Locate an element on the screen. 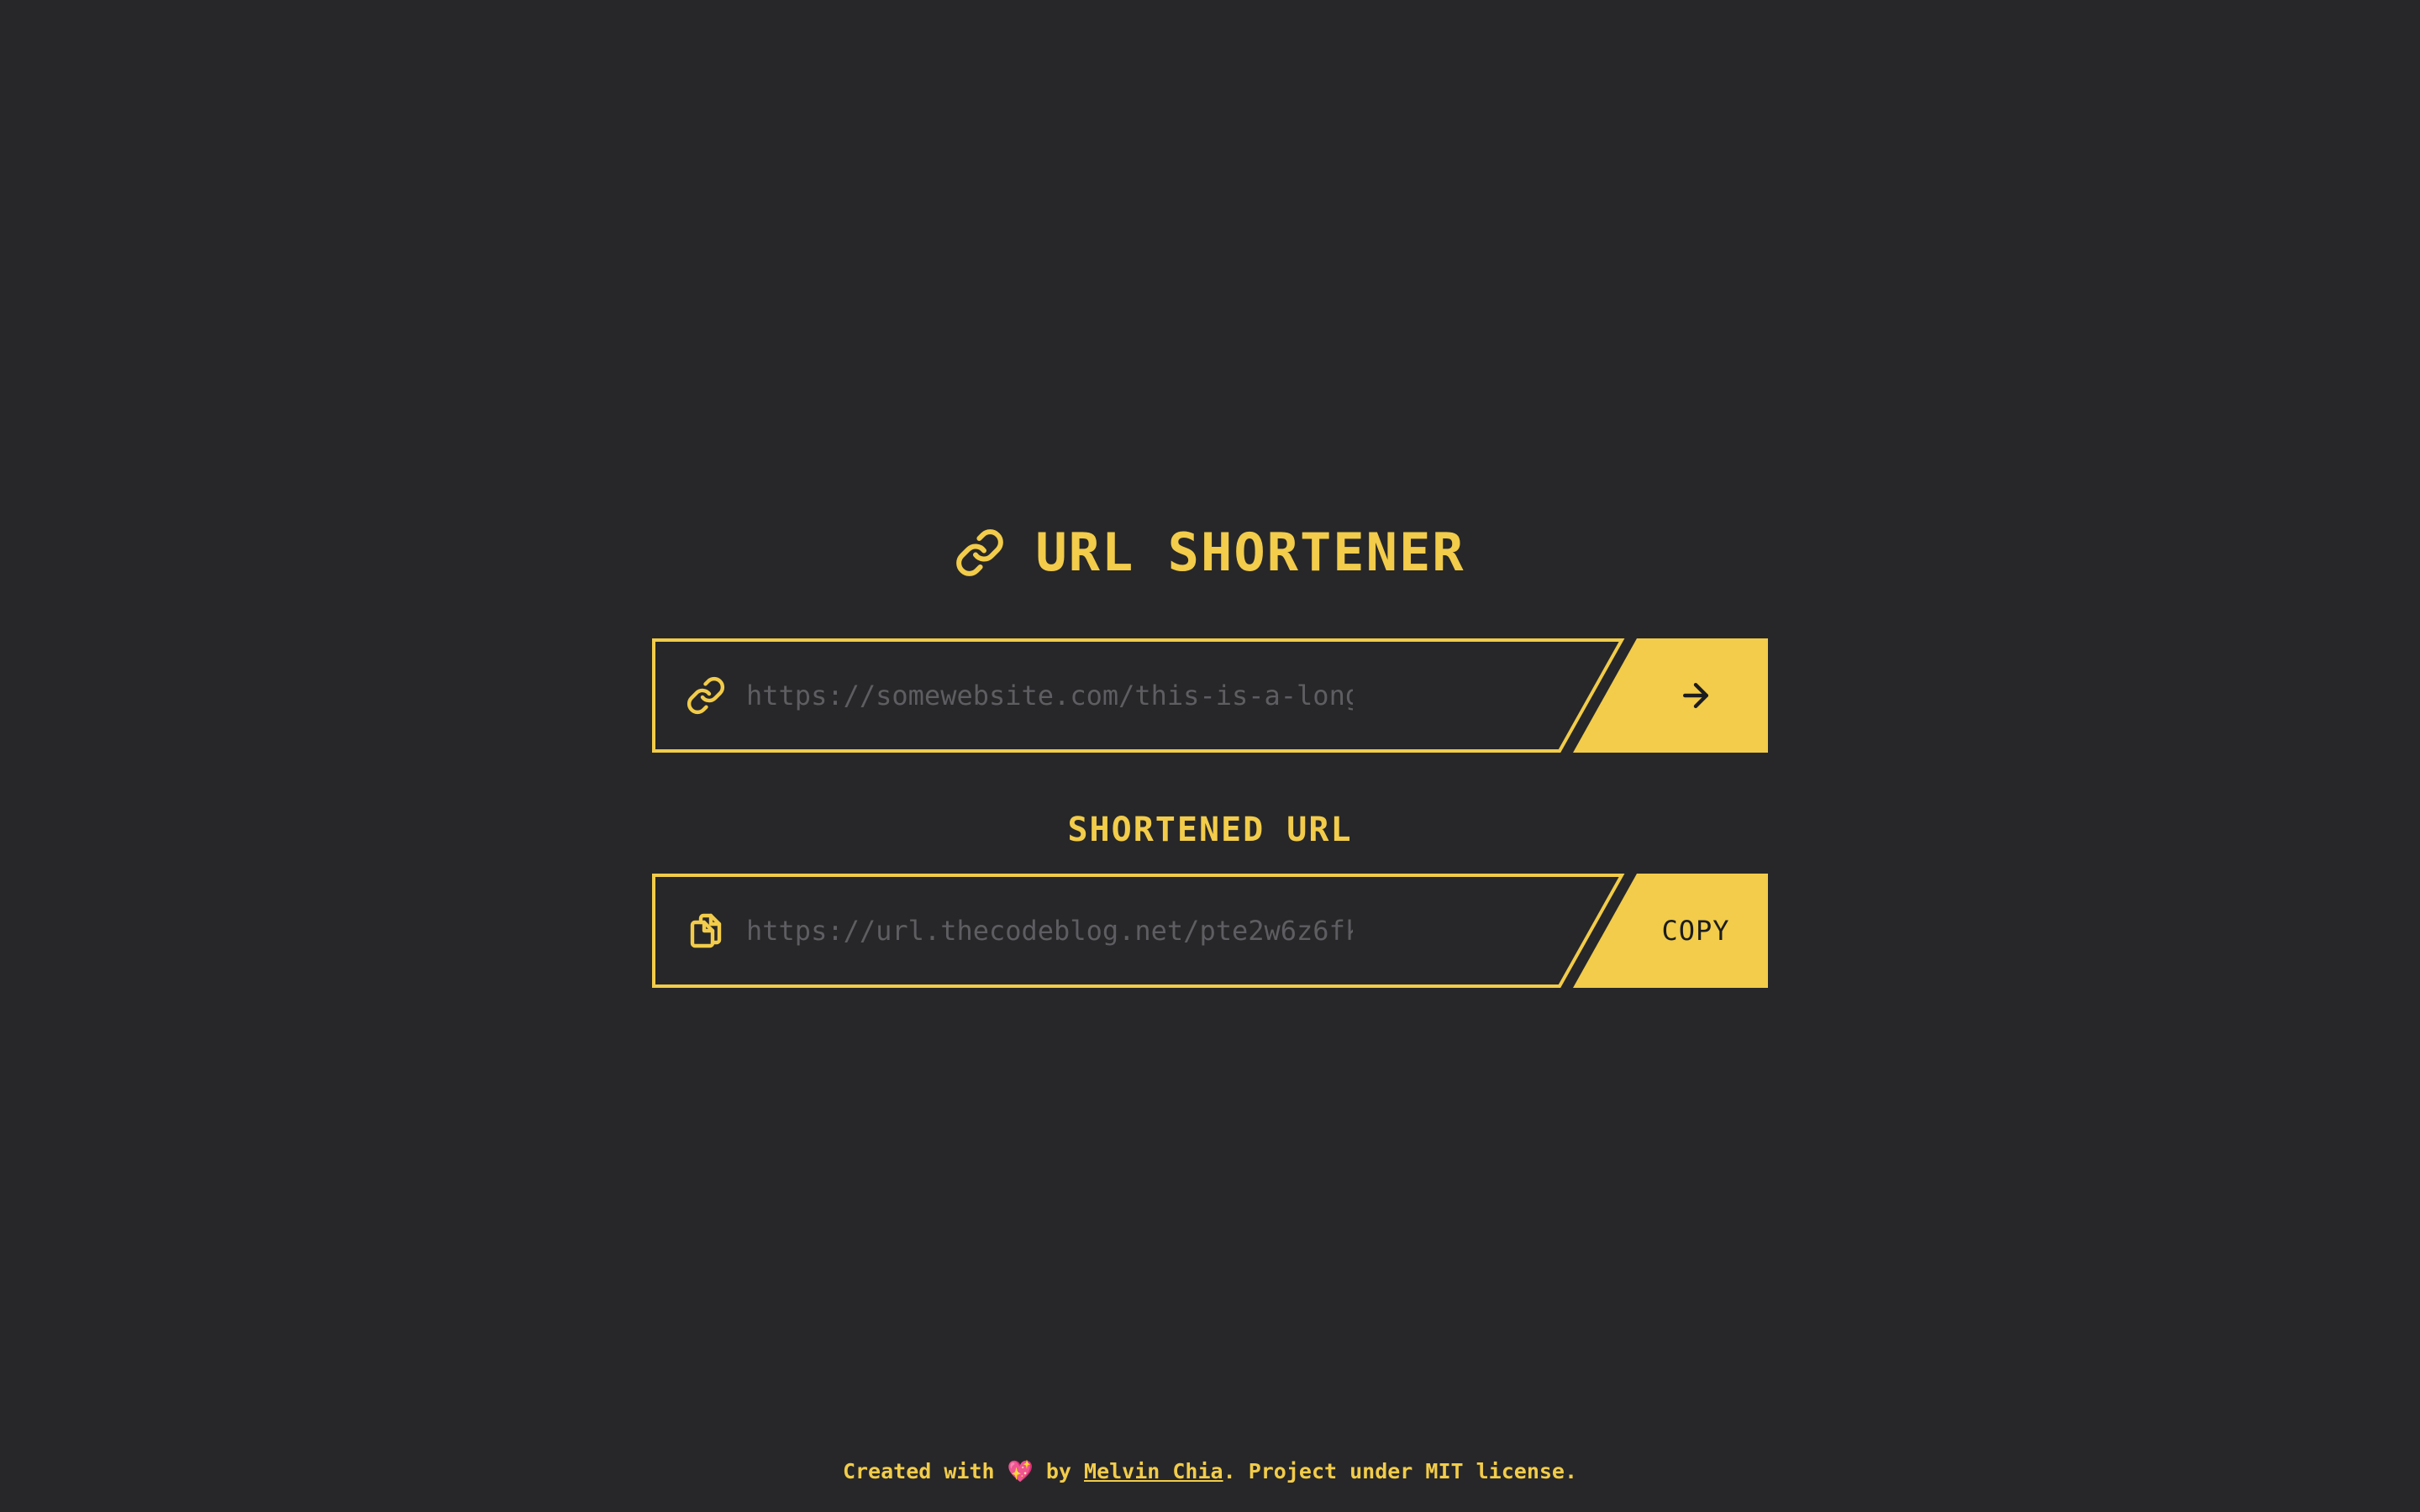 The height and width of the screenshot is (1512, 2420). long-url-input is located at coordinates (1049, 695).